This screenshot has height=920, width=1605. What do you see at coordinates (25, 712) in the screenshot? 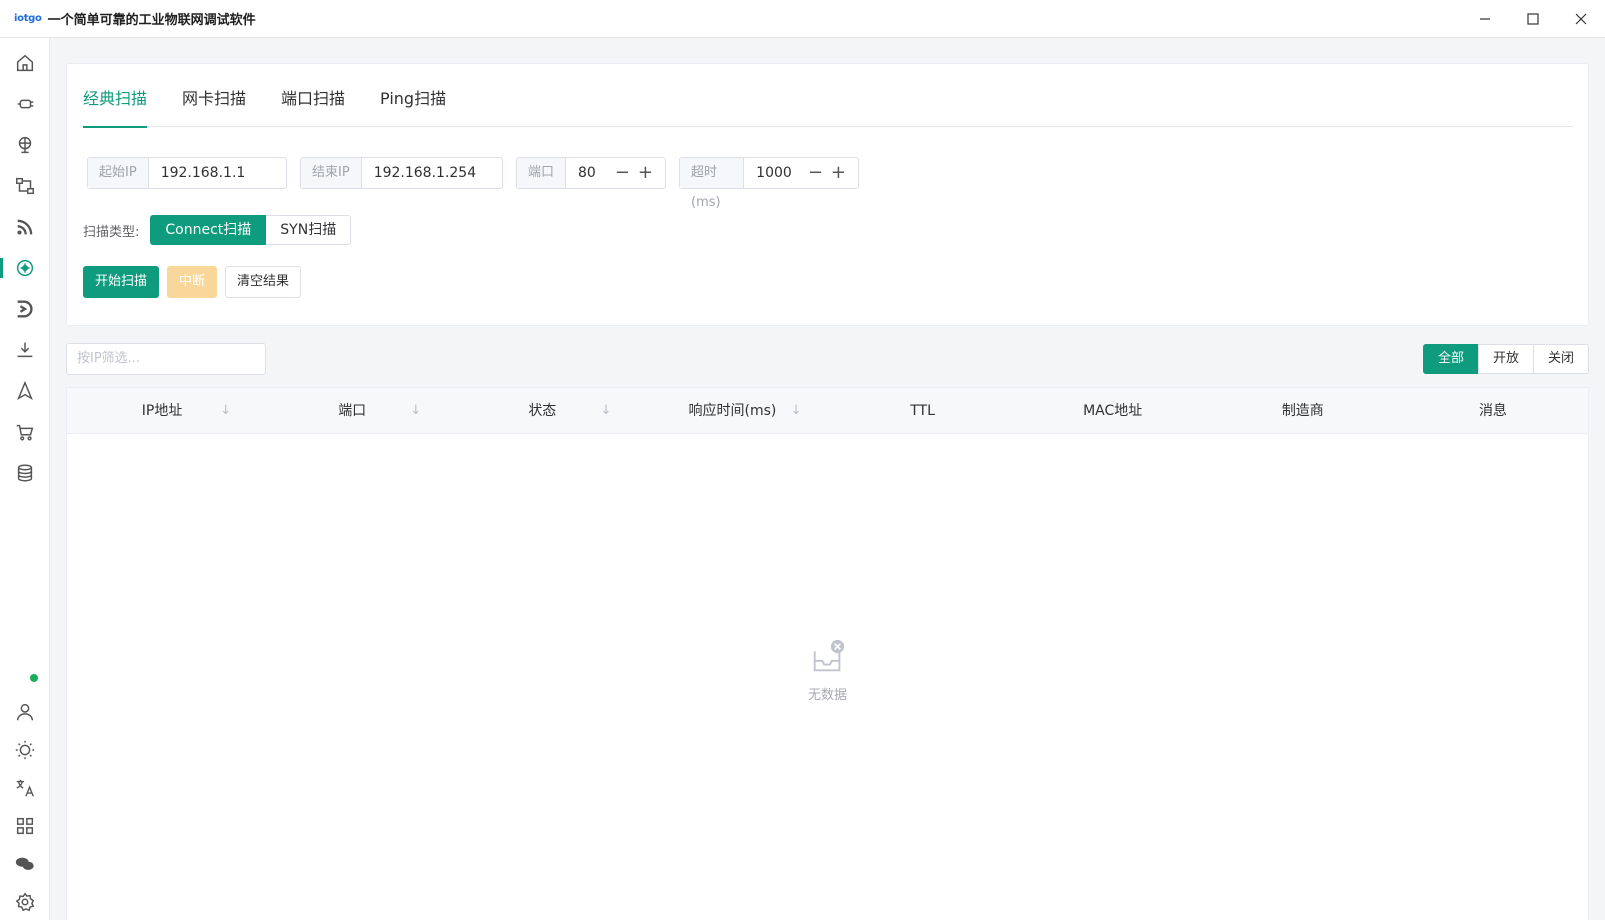
I see `sidebar-item-user` at bounding box center [25, 712].